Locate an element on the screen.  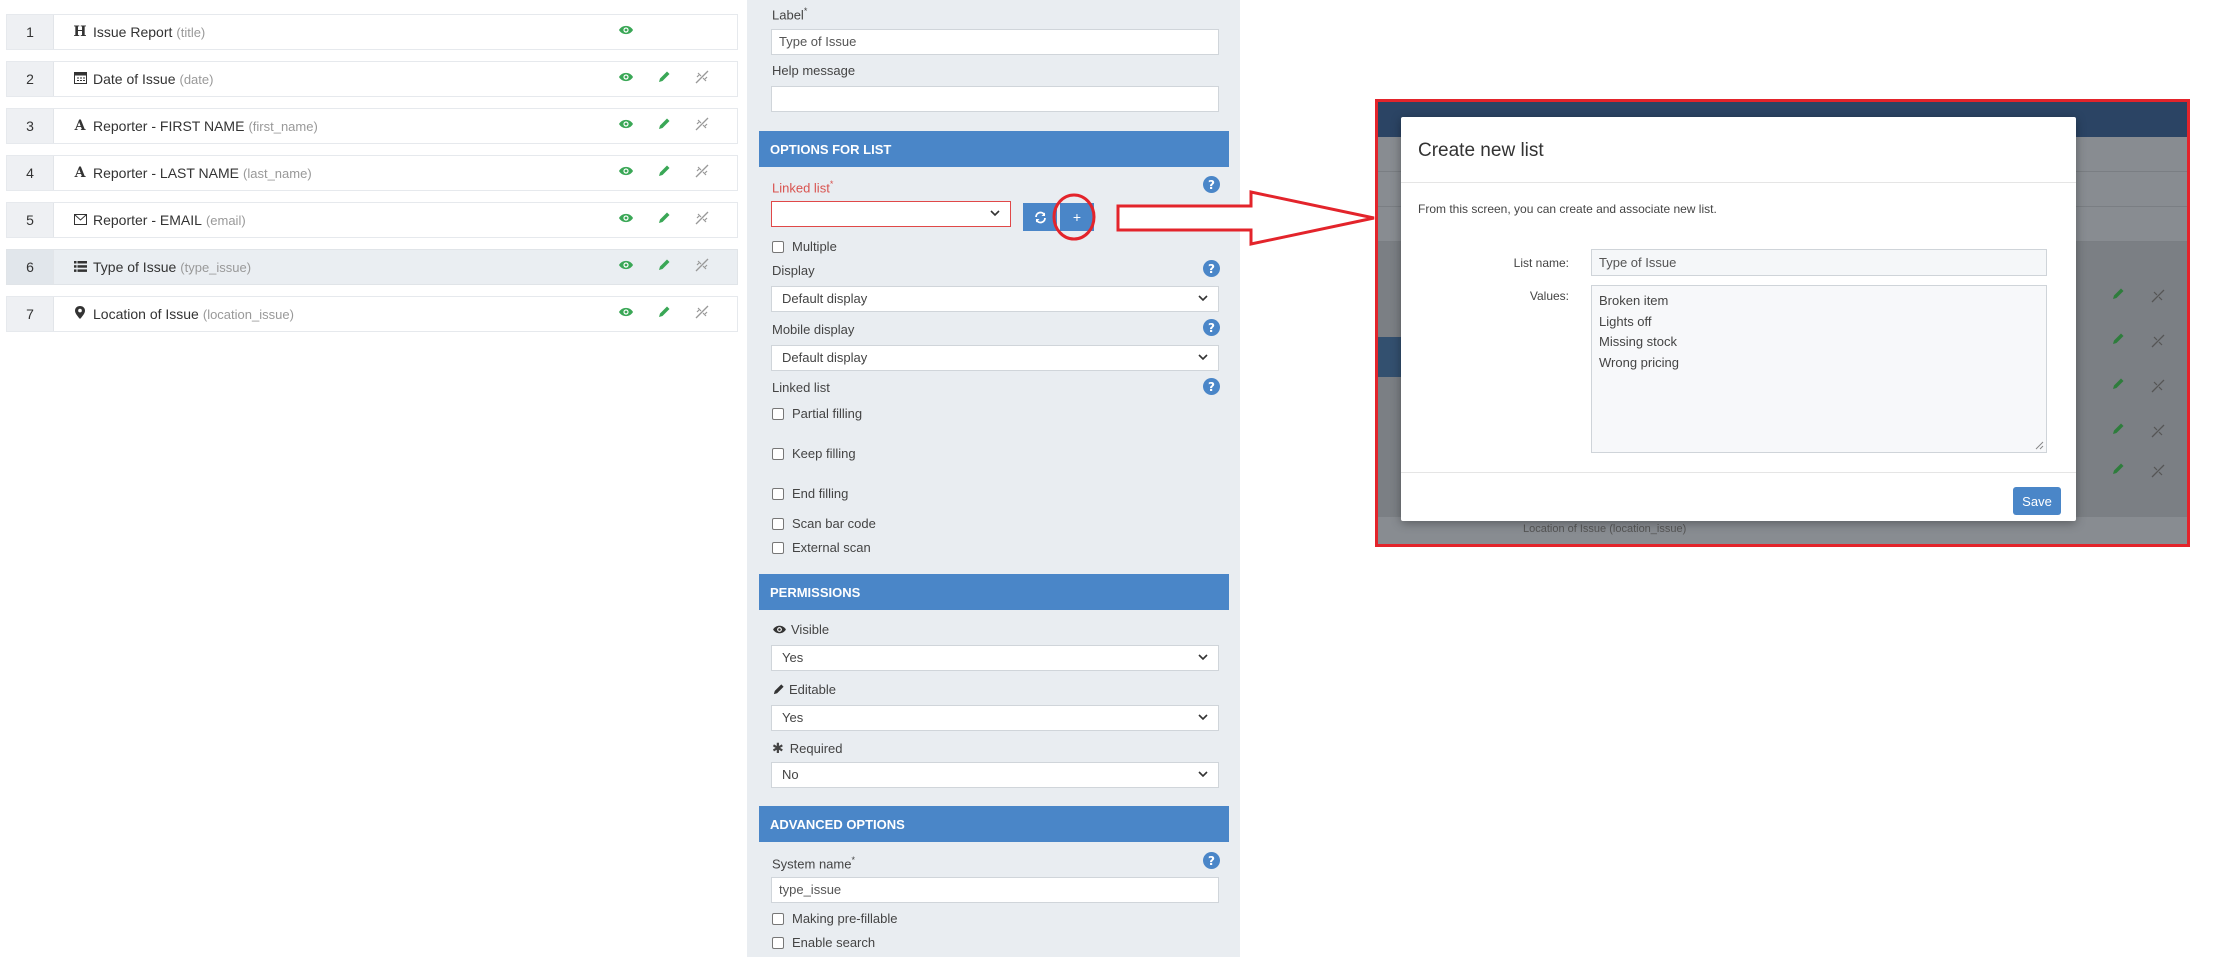
field-row: 4 A Reporter - LAST NAME (last_name) is located at coordinates (372, 173).